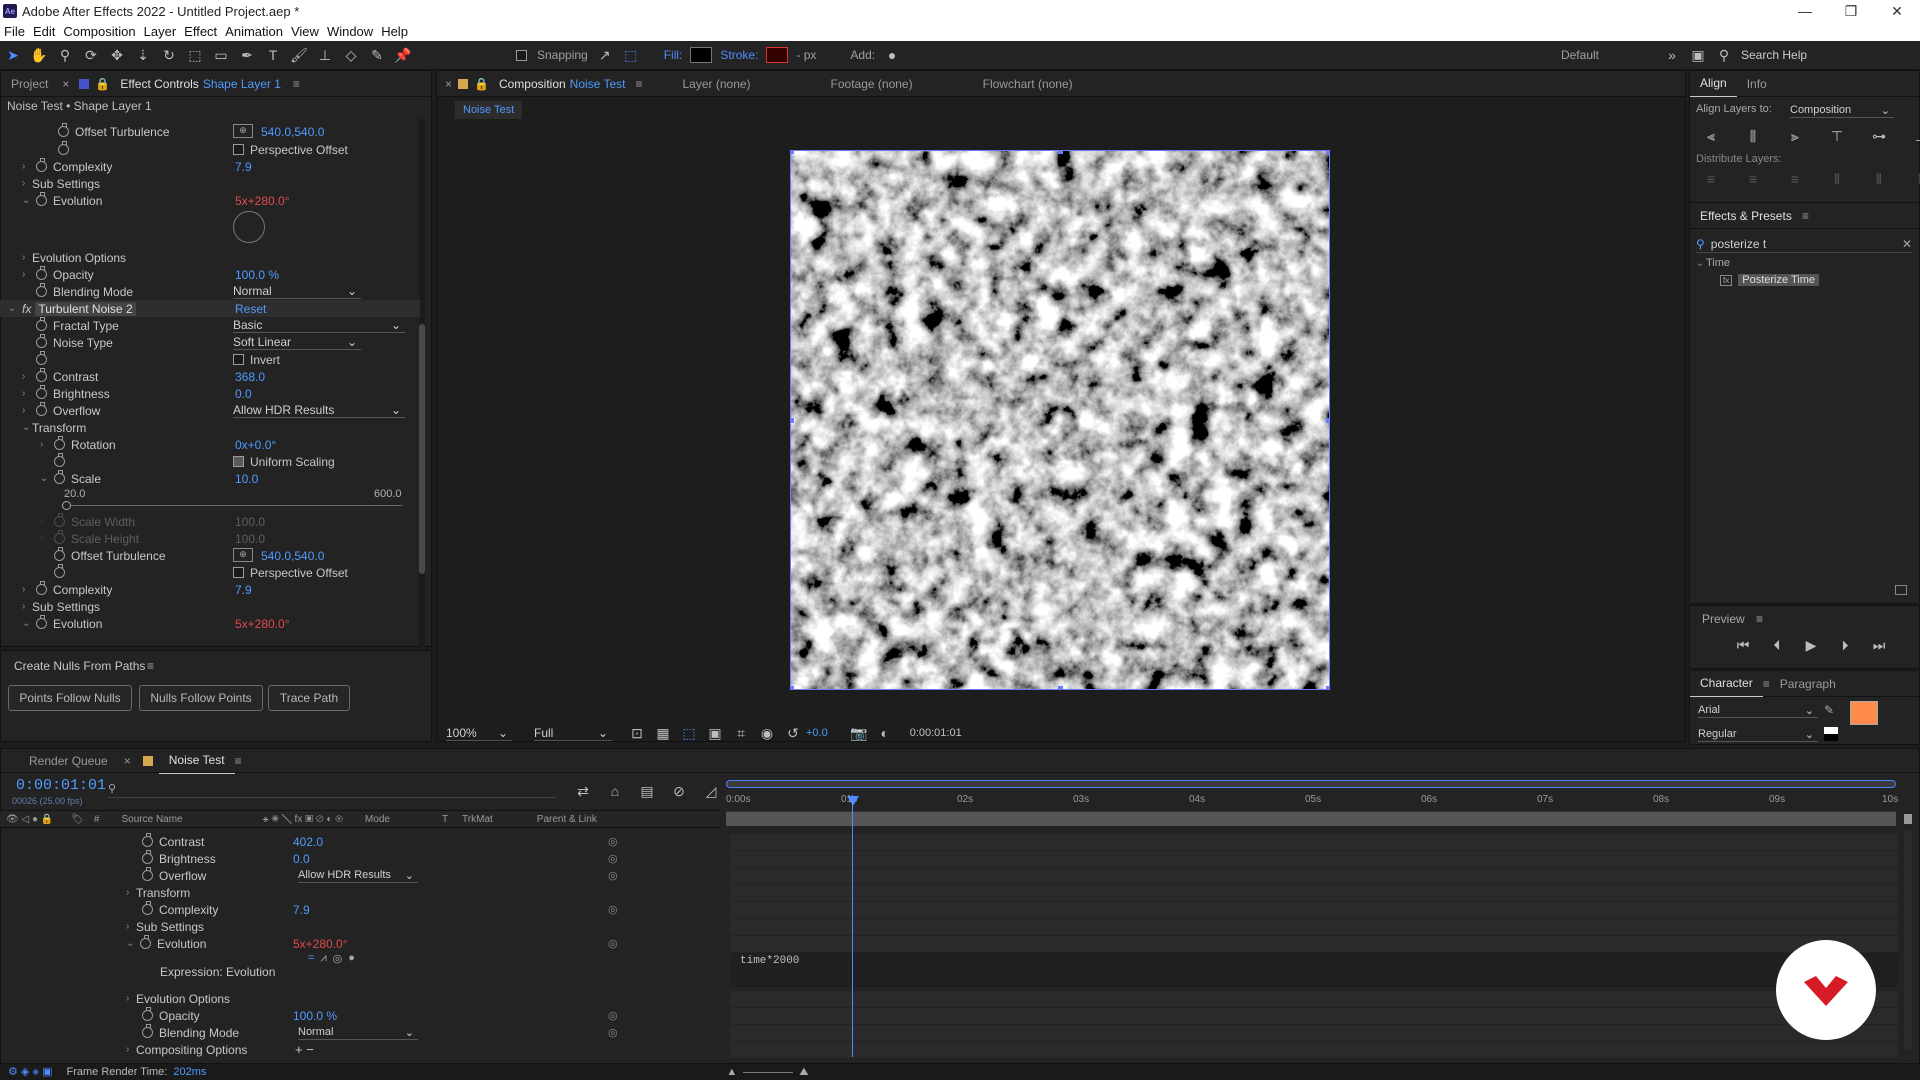  Describe the element at coordinates (255, 445) in the screenshot. I see `prop-value: 0x+0.0°` at that location.